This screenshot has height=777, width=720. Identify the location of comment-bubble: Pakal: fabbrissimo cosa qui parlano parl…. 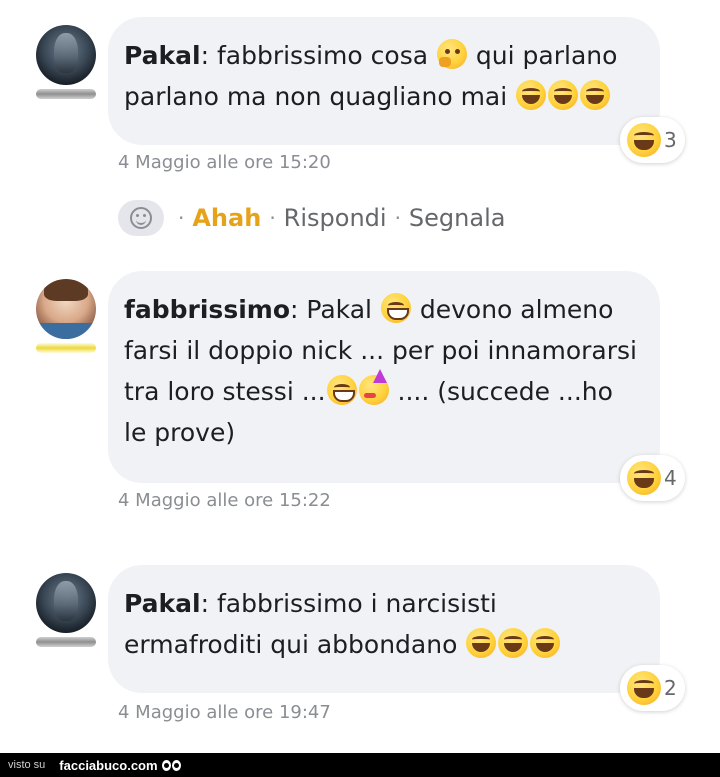
(384, 81).